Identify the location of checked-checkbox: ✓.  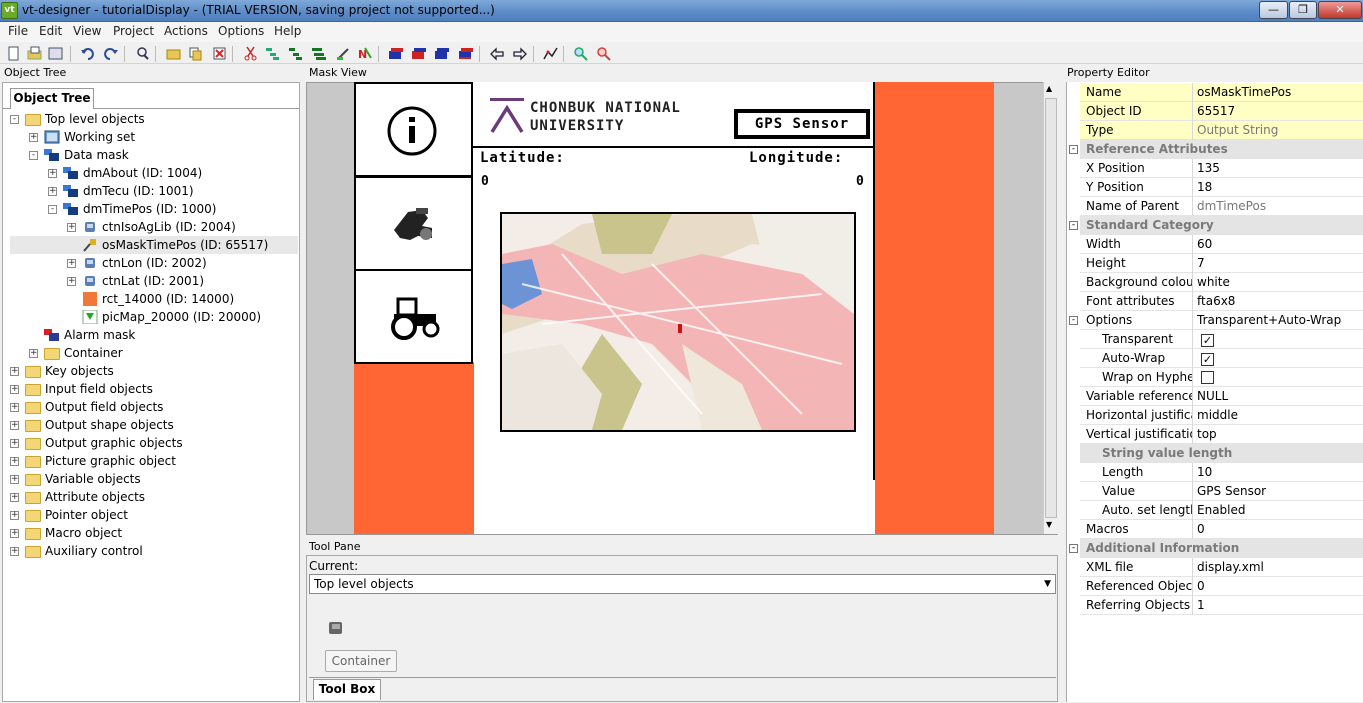
(1207, 359).